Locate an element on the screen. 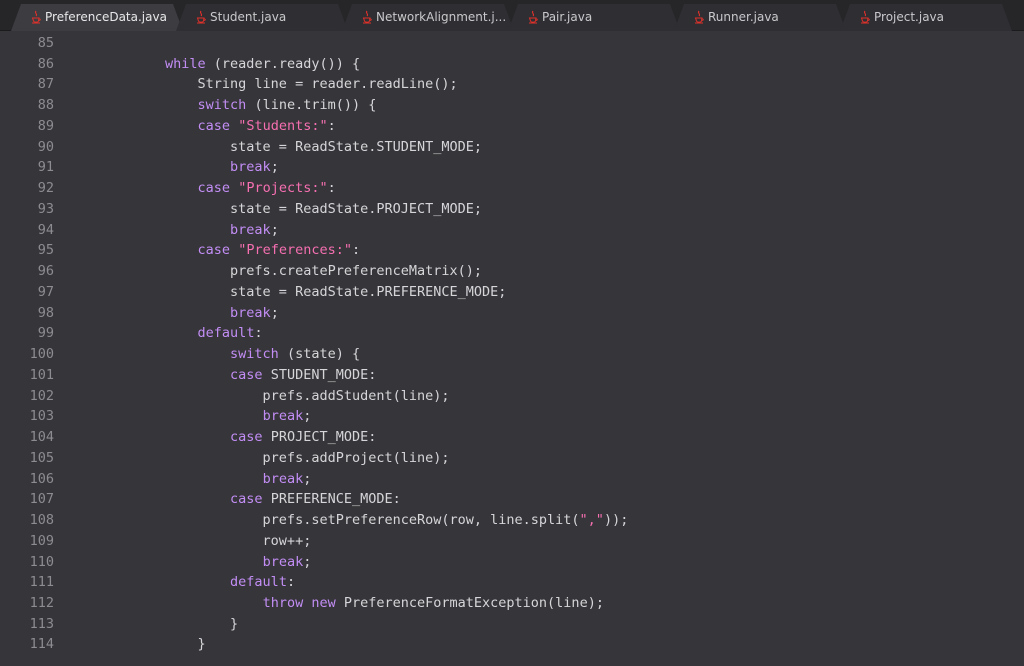 This screenshot has width=1024, height=666. line-number: 105 is located at coordinates (41, 457).